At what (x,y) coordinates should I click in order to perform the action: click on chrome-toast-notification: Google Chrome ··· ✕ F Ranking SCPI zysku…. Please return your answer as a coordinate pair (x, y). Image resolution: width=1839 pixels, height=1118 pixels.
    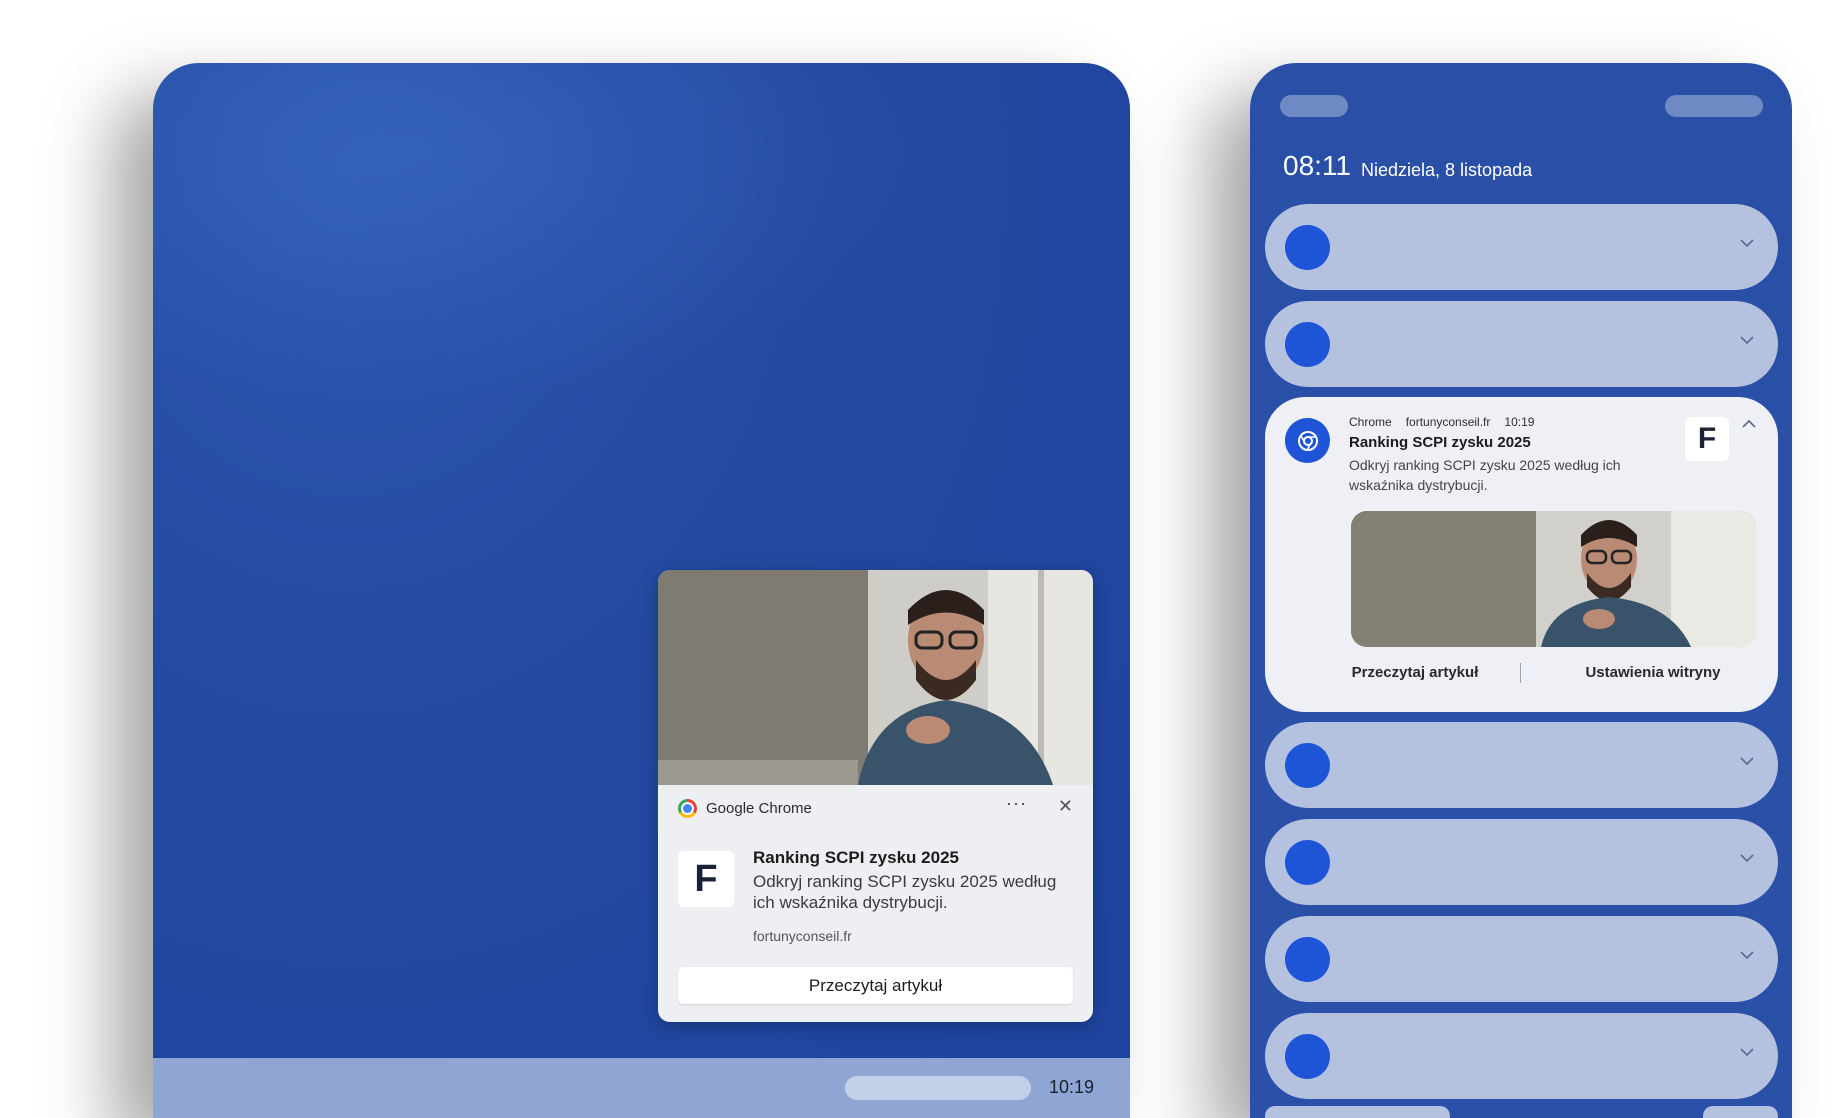
    Looking at the image, I should click on (875, 796).